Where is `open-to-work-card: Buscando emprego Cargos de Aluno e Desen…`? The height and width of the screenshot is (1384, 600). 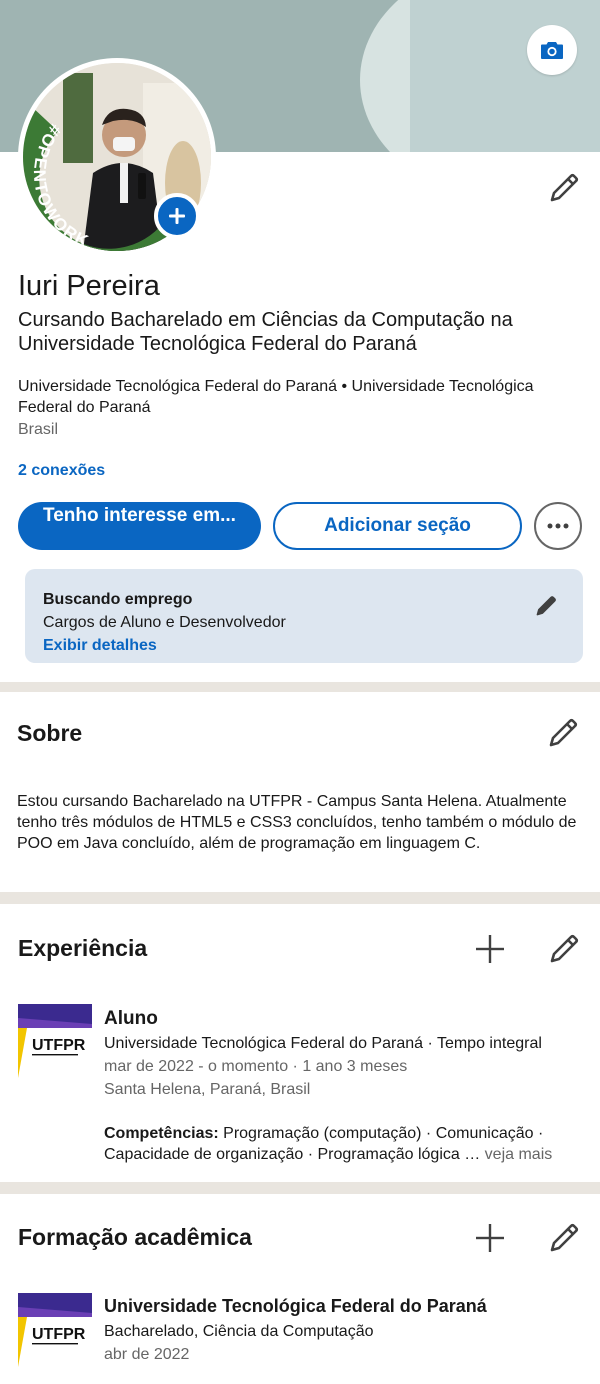
open-to-work-card: Buscando emprego Cargos de Aluno e Desen… is located at coordinates (304, 616).